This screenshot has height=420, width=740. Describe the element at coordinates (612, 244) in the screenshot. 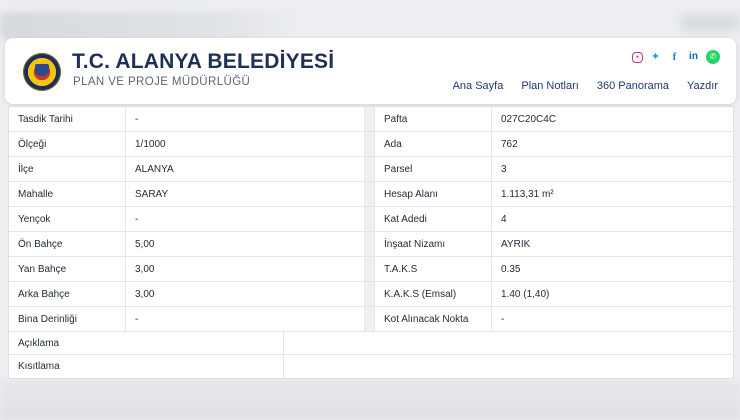

I see `table-value: AYRIK` at that location.